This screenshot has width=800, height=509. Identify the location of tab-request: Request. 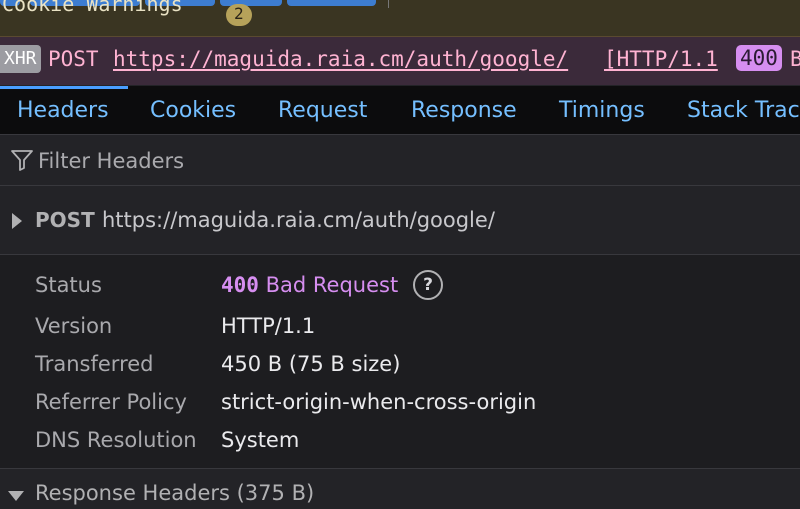
(322, 110).